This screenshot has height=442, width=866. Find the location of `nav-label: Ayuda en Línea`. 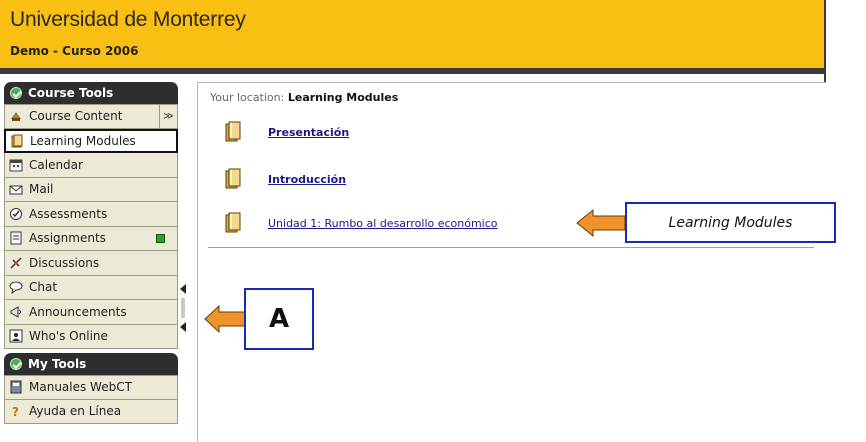

nav-label: Ayuda en Línea is located at coordinates (75, 411).